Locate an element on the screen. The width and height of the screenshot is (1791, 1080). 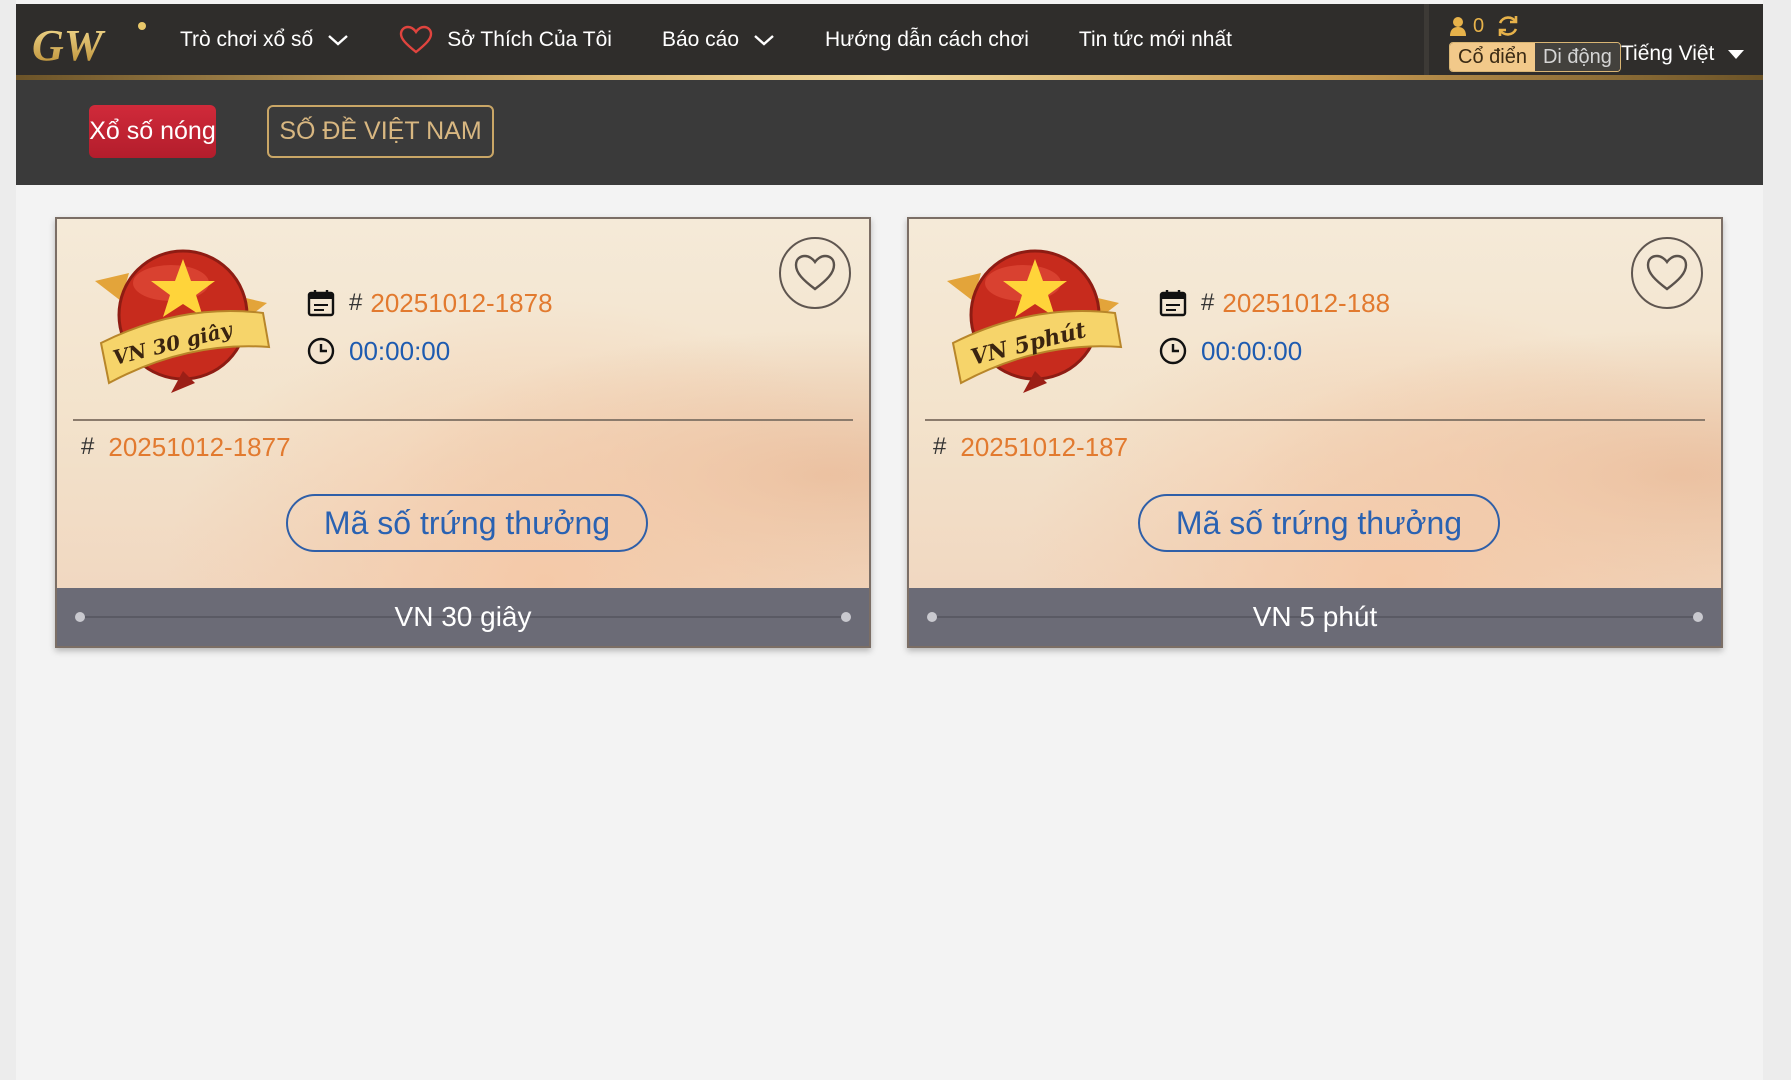
user-icon is located at coordinates (1458, 26).